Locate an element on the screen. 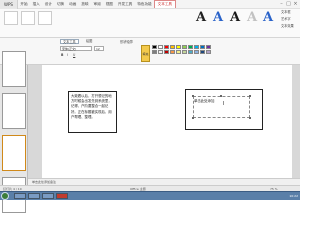 The image size is (320, 240). maximize-icon: □ is located at coordinates (288, 4).